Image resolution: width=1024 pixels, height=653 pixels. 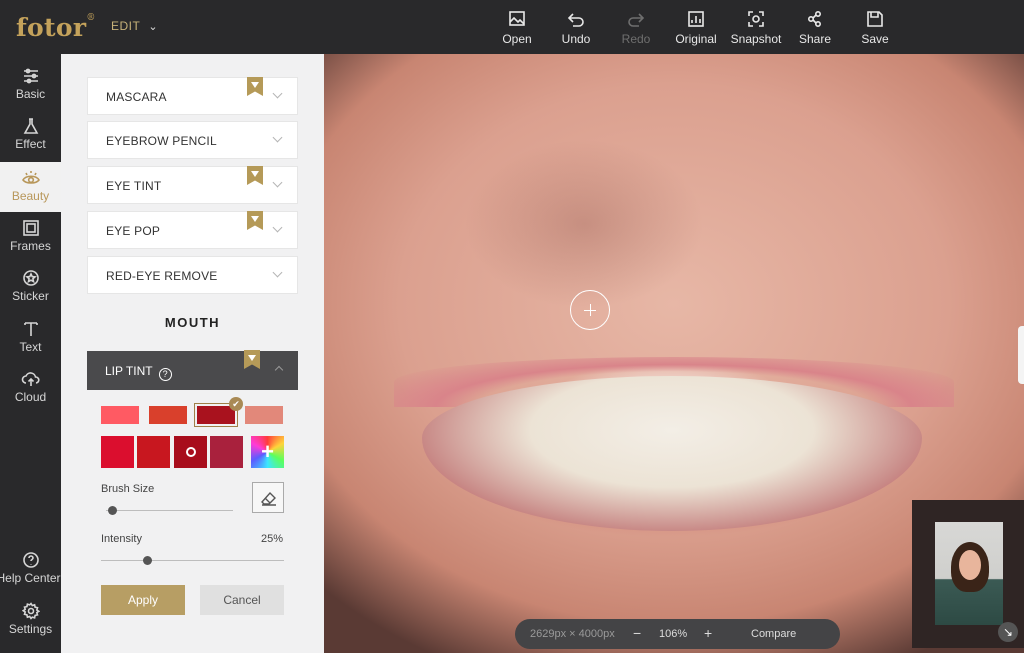 What do you see at coordinates (30, 560) in the screenshot?
I see `help-icon` at bounding box center [30, 560].